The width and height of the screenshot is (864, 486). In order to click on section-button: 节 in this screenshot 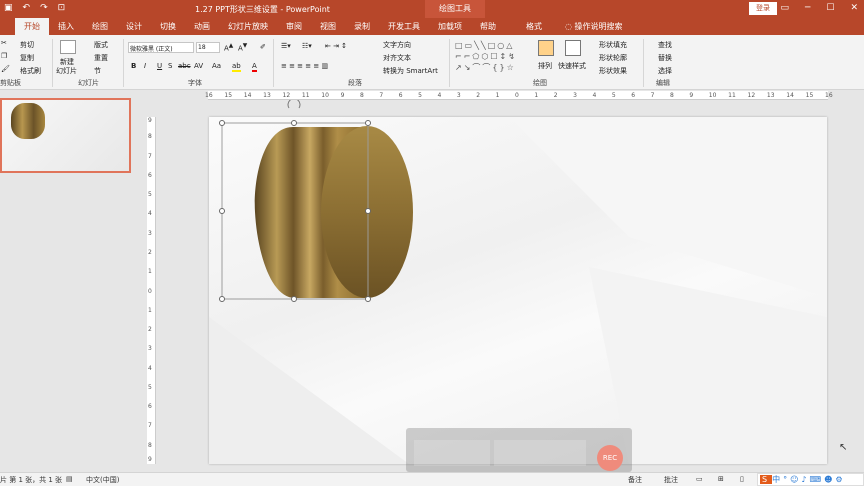, I will do `click(97, 71)`.